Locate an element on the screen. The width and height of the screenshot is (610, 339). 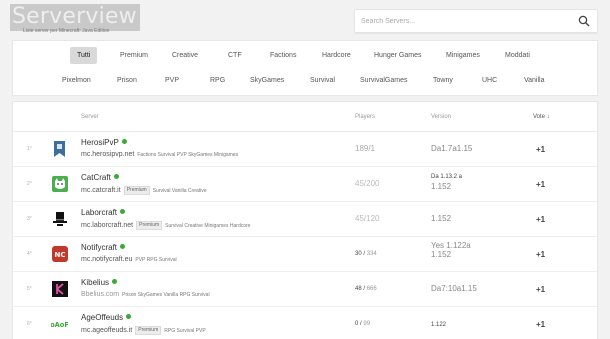
category-chip-vanilla: Vanilla is located at coordinates (534, 80).